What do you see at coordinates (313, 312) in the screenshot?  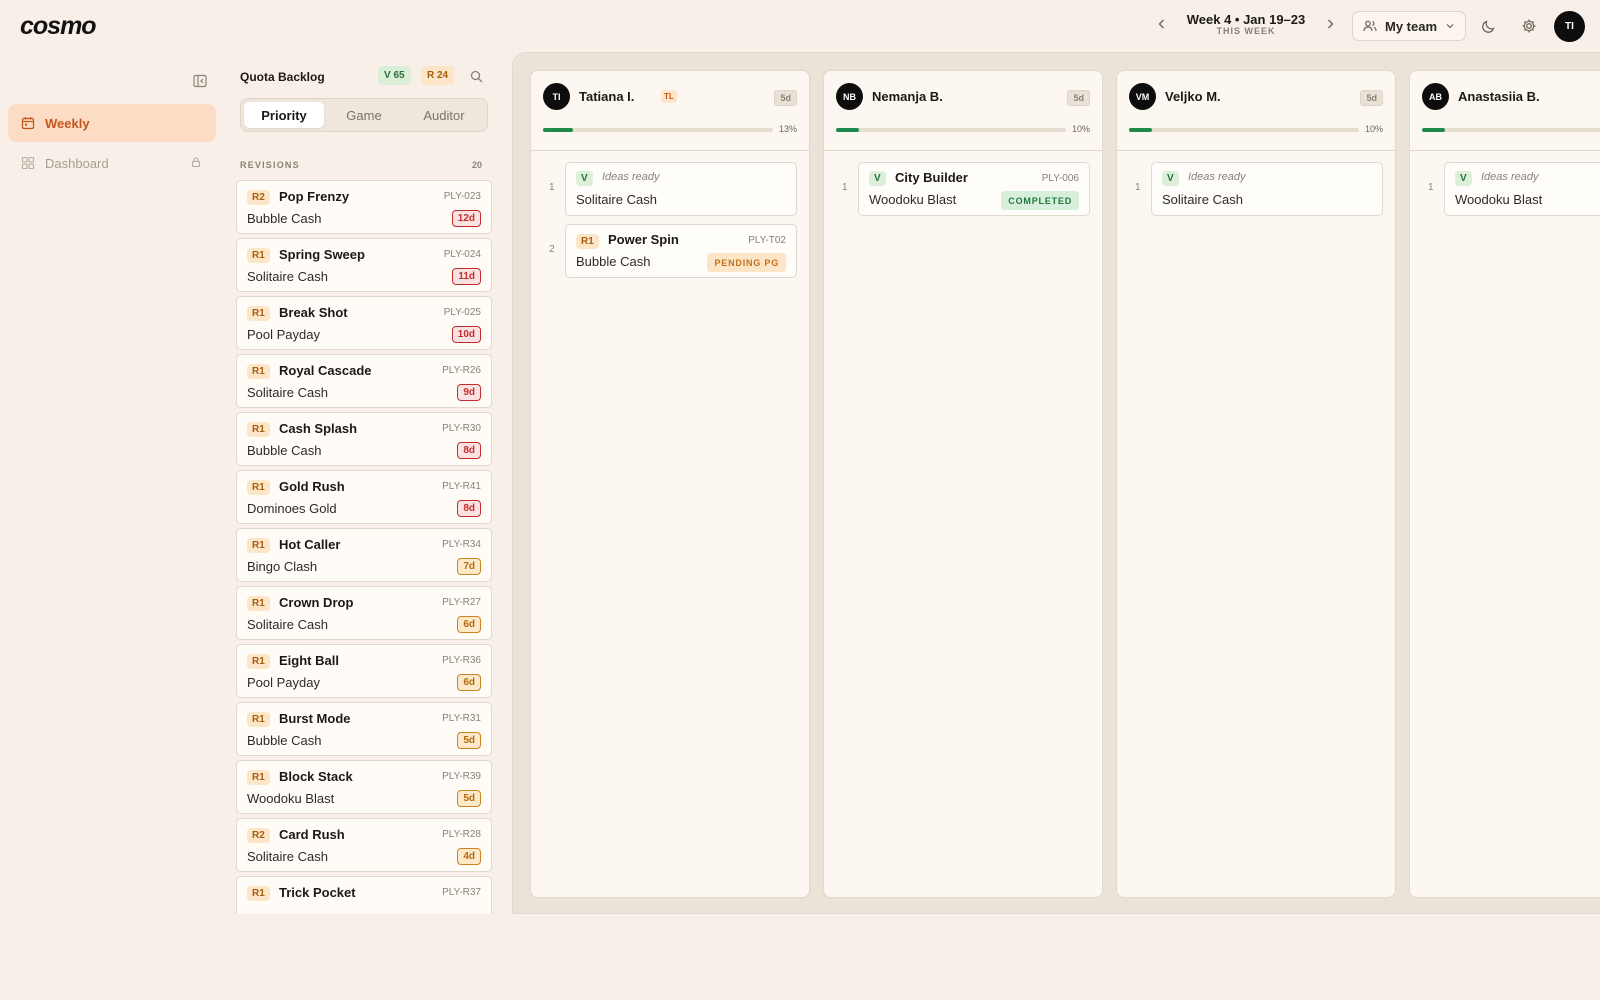 I see `backlog-card-title: Break Shot` at bounding box center [313, 312].